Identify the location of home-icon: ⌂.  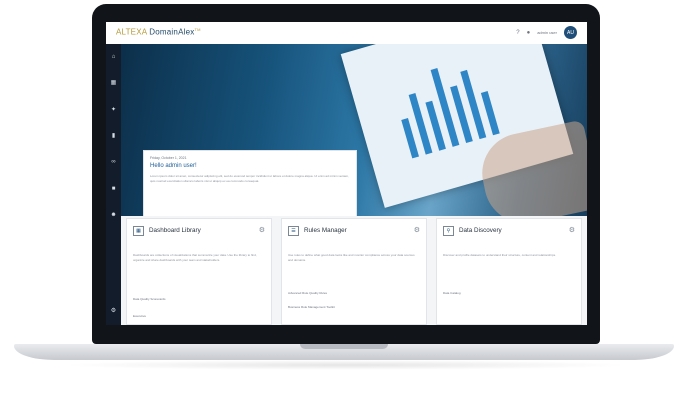
(113, 57).